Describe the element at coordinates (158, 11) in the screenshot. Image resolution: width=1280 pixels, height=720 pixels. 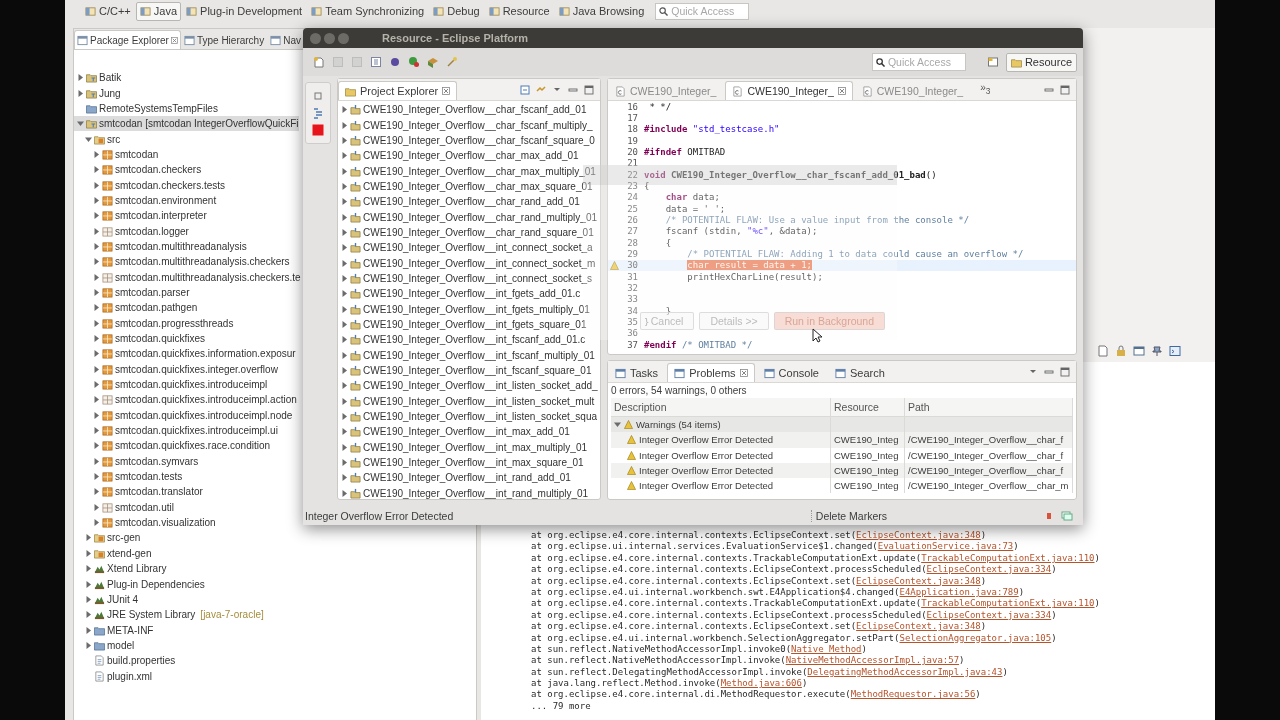
I see `perspective-button: Java` at that location.